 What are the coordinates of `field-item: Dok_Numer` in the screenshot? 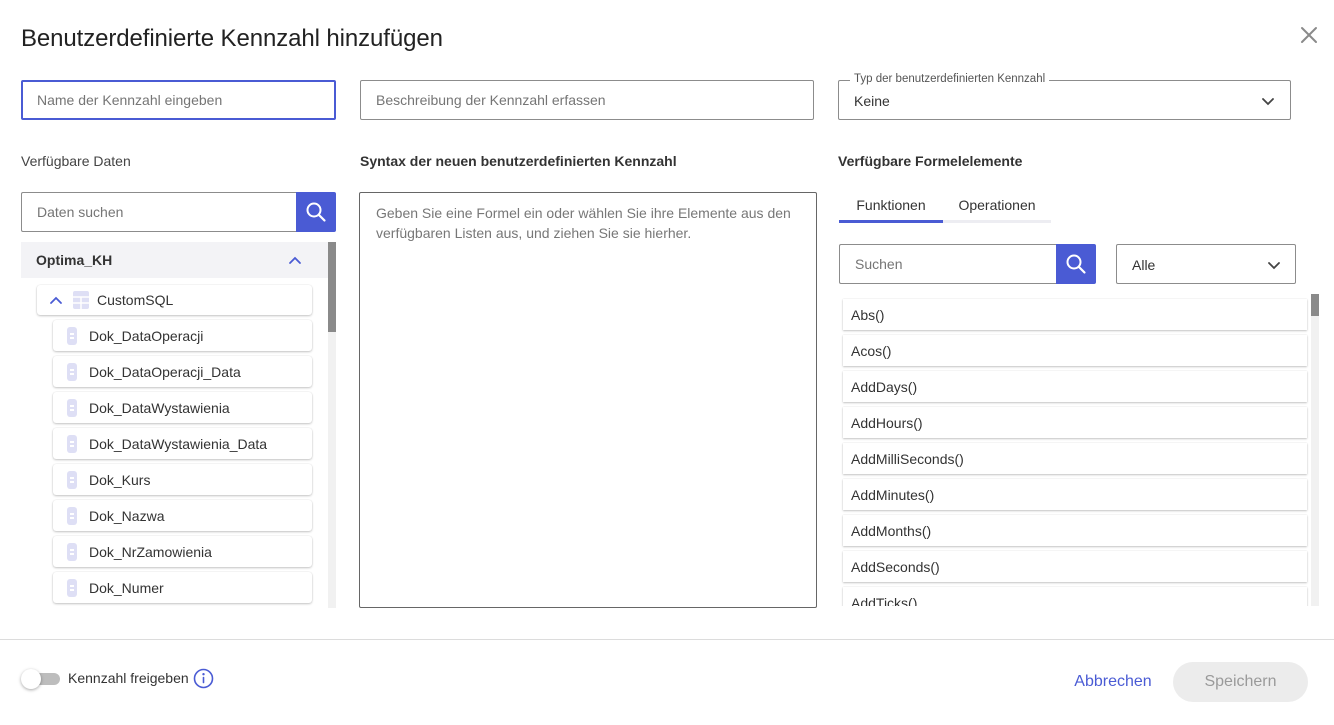 It's located at (182, 587).